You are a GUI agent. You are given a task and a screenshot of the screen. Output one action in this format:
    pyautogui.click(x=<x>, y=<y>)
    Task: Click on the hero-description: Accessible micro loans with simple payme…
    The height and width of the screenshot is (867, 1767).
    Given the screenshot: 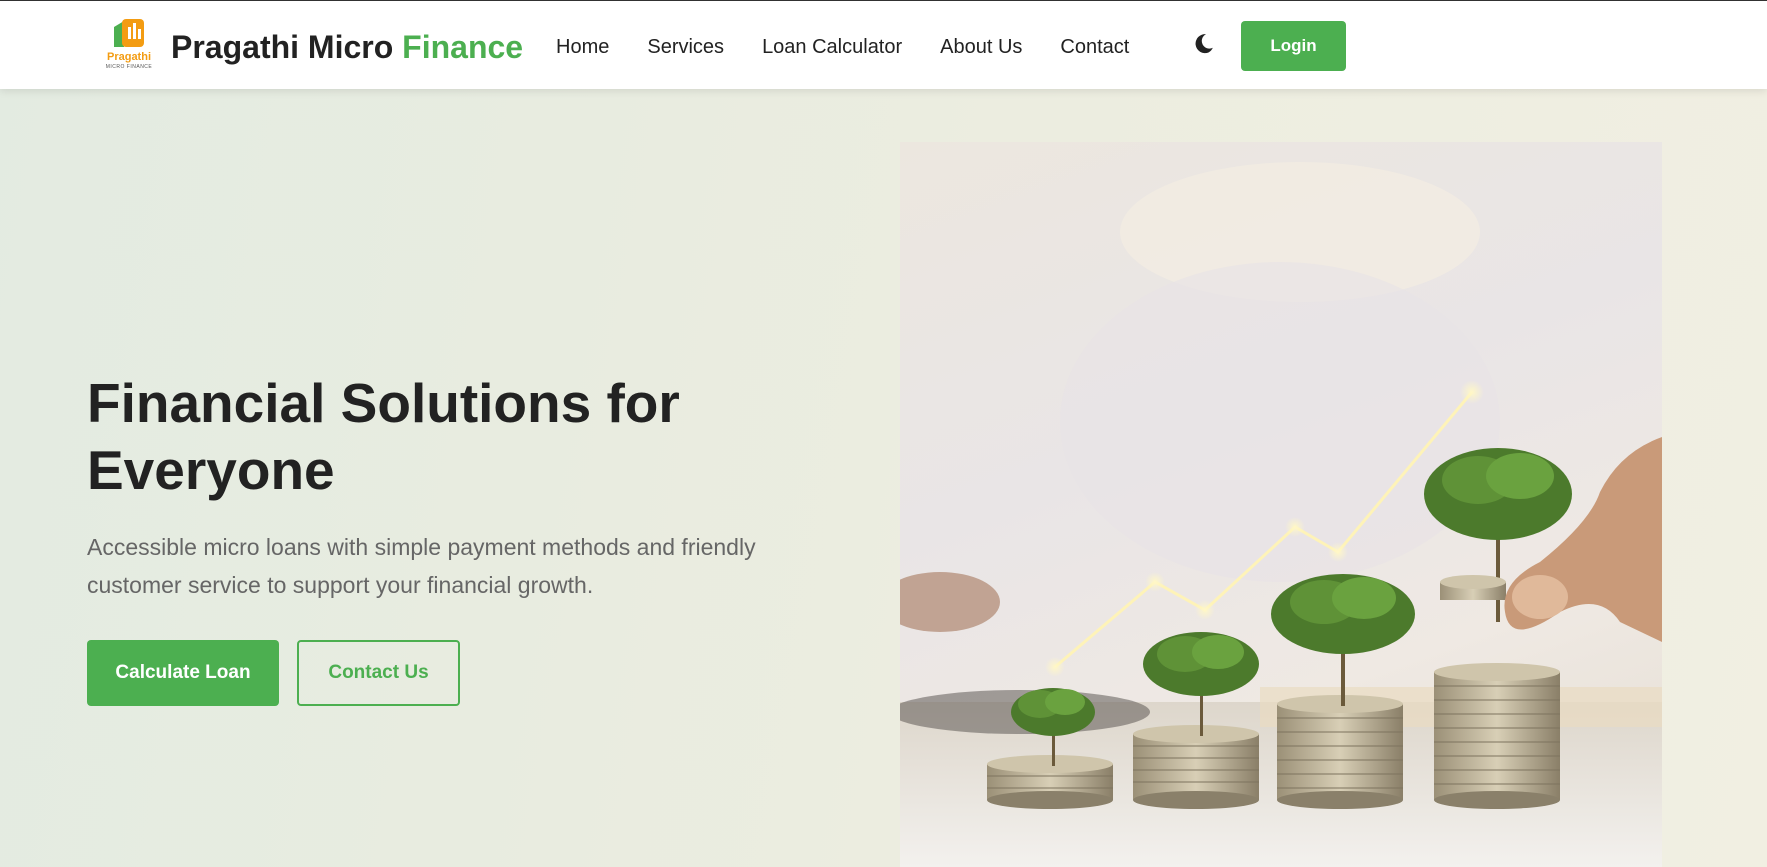 What is the action you would take?
    pyautogui.click(x=452, y=566)
    